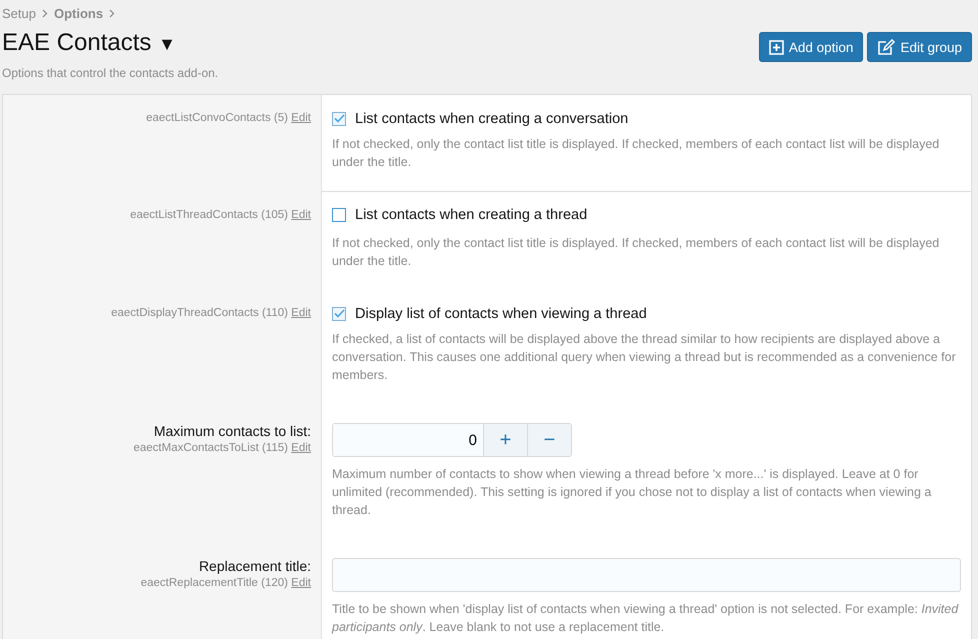 This screenshot has width=978, height=639. What do you see at coordinates (110, 73) in the screenshot?
I see `page-description: Options that control the contacts add-on.` at bounding box center [110, 73].